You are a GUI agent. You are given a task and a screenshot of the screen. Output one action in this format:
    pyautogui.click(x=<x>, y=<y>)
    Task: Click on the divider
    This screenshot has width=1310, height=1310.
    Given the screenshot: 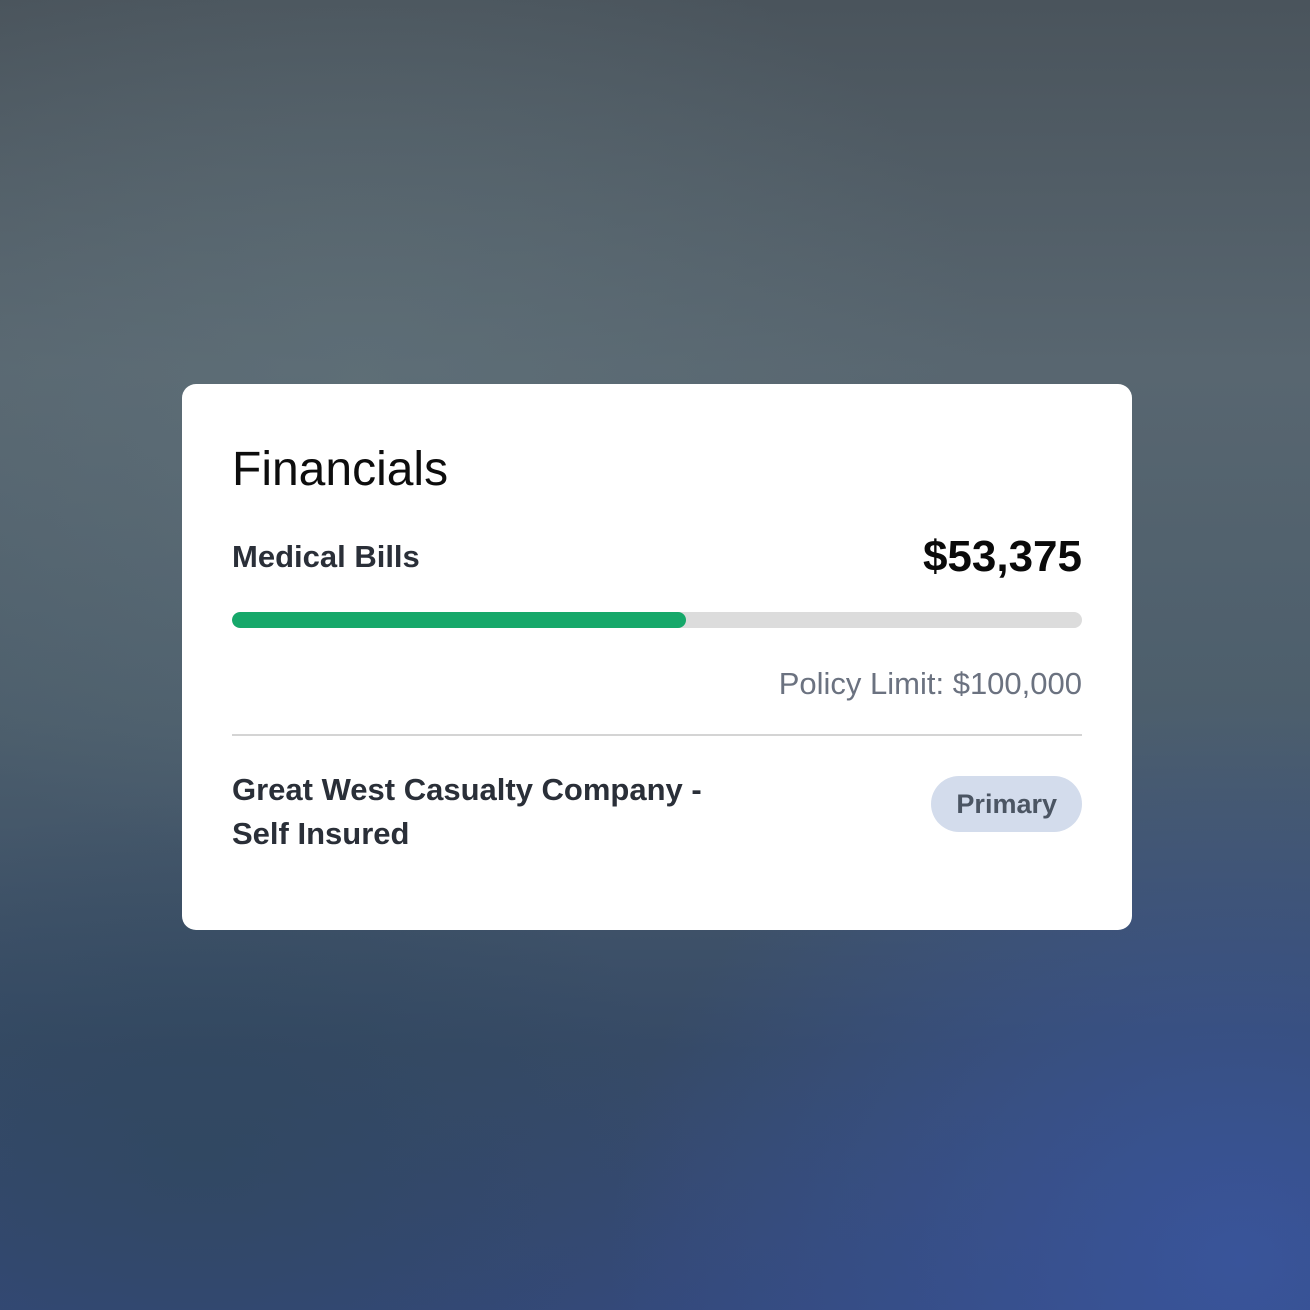 What is the action you would take?
    pyautogui.click(x=657, y=735)
    